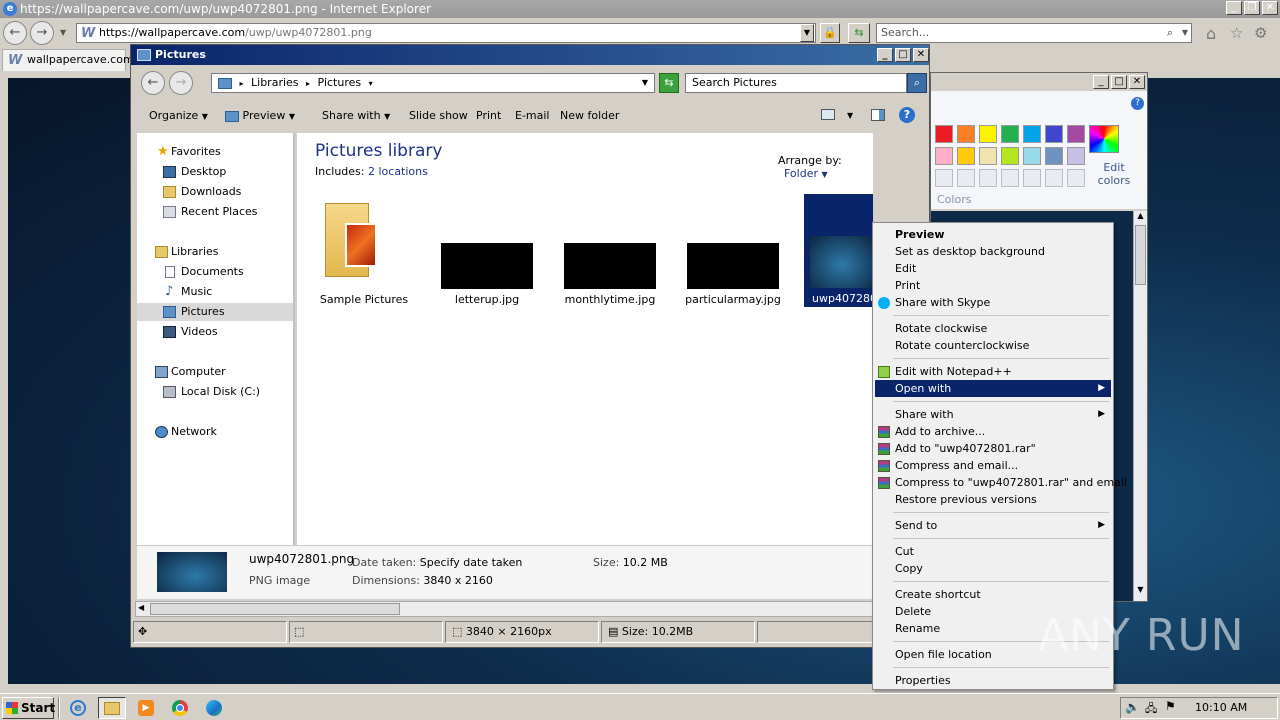 Image resolution: width=1280 pixels, height=720 pixels. What do you see at coordinates (215, 172) in the screenshot?
I see `nav-desktop: Desktop` at bounding box center [215, 172].